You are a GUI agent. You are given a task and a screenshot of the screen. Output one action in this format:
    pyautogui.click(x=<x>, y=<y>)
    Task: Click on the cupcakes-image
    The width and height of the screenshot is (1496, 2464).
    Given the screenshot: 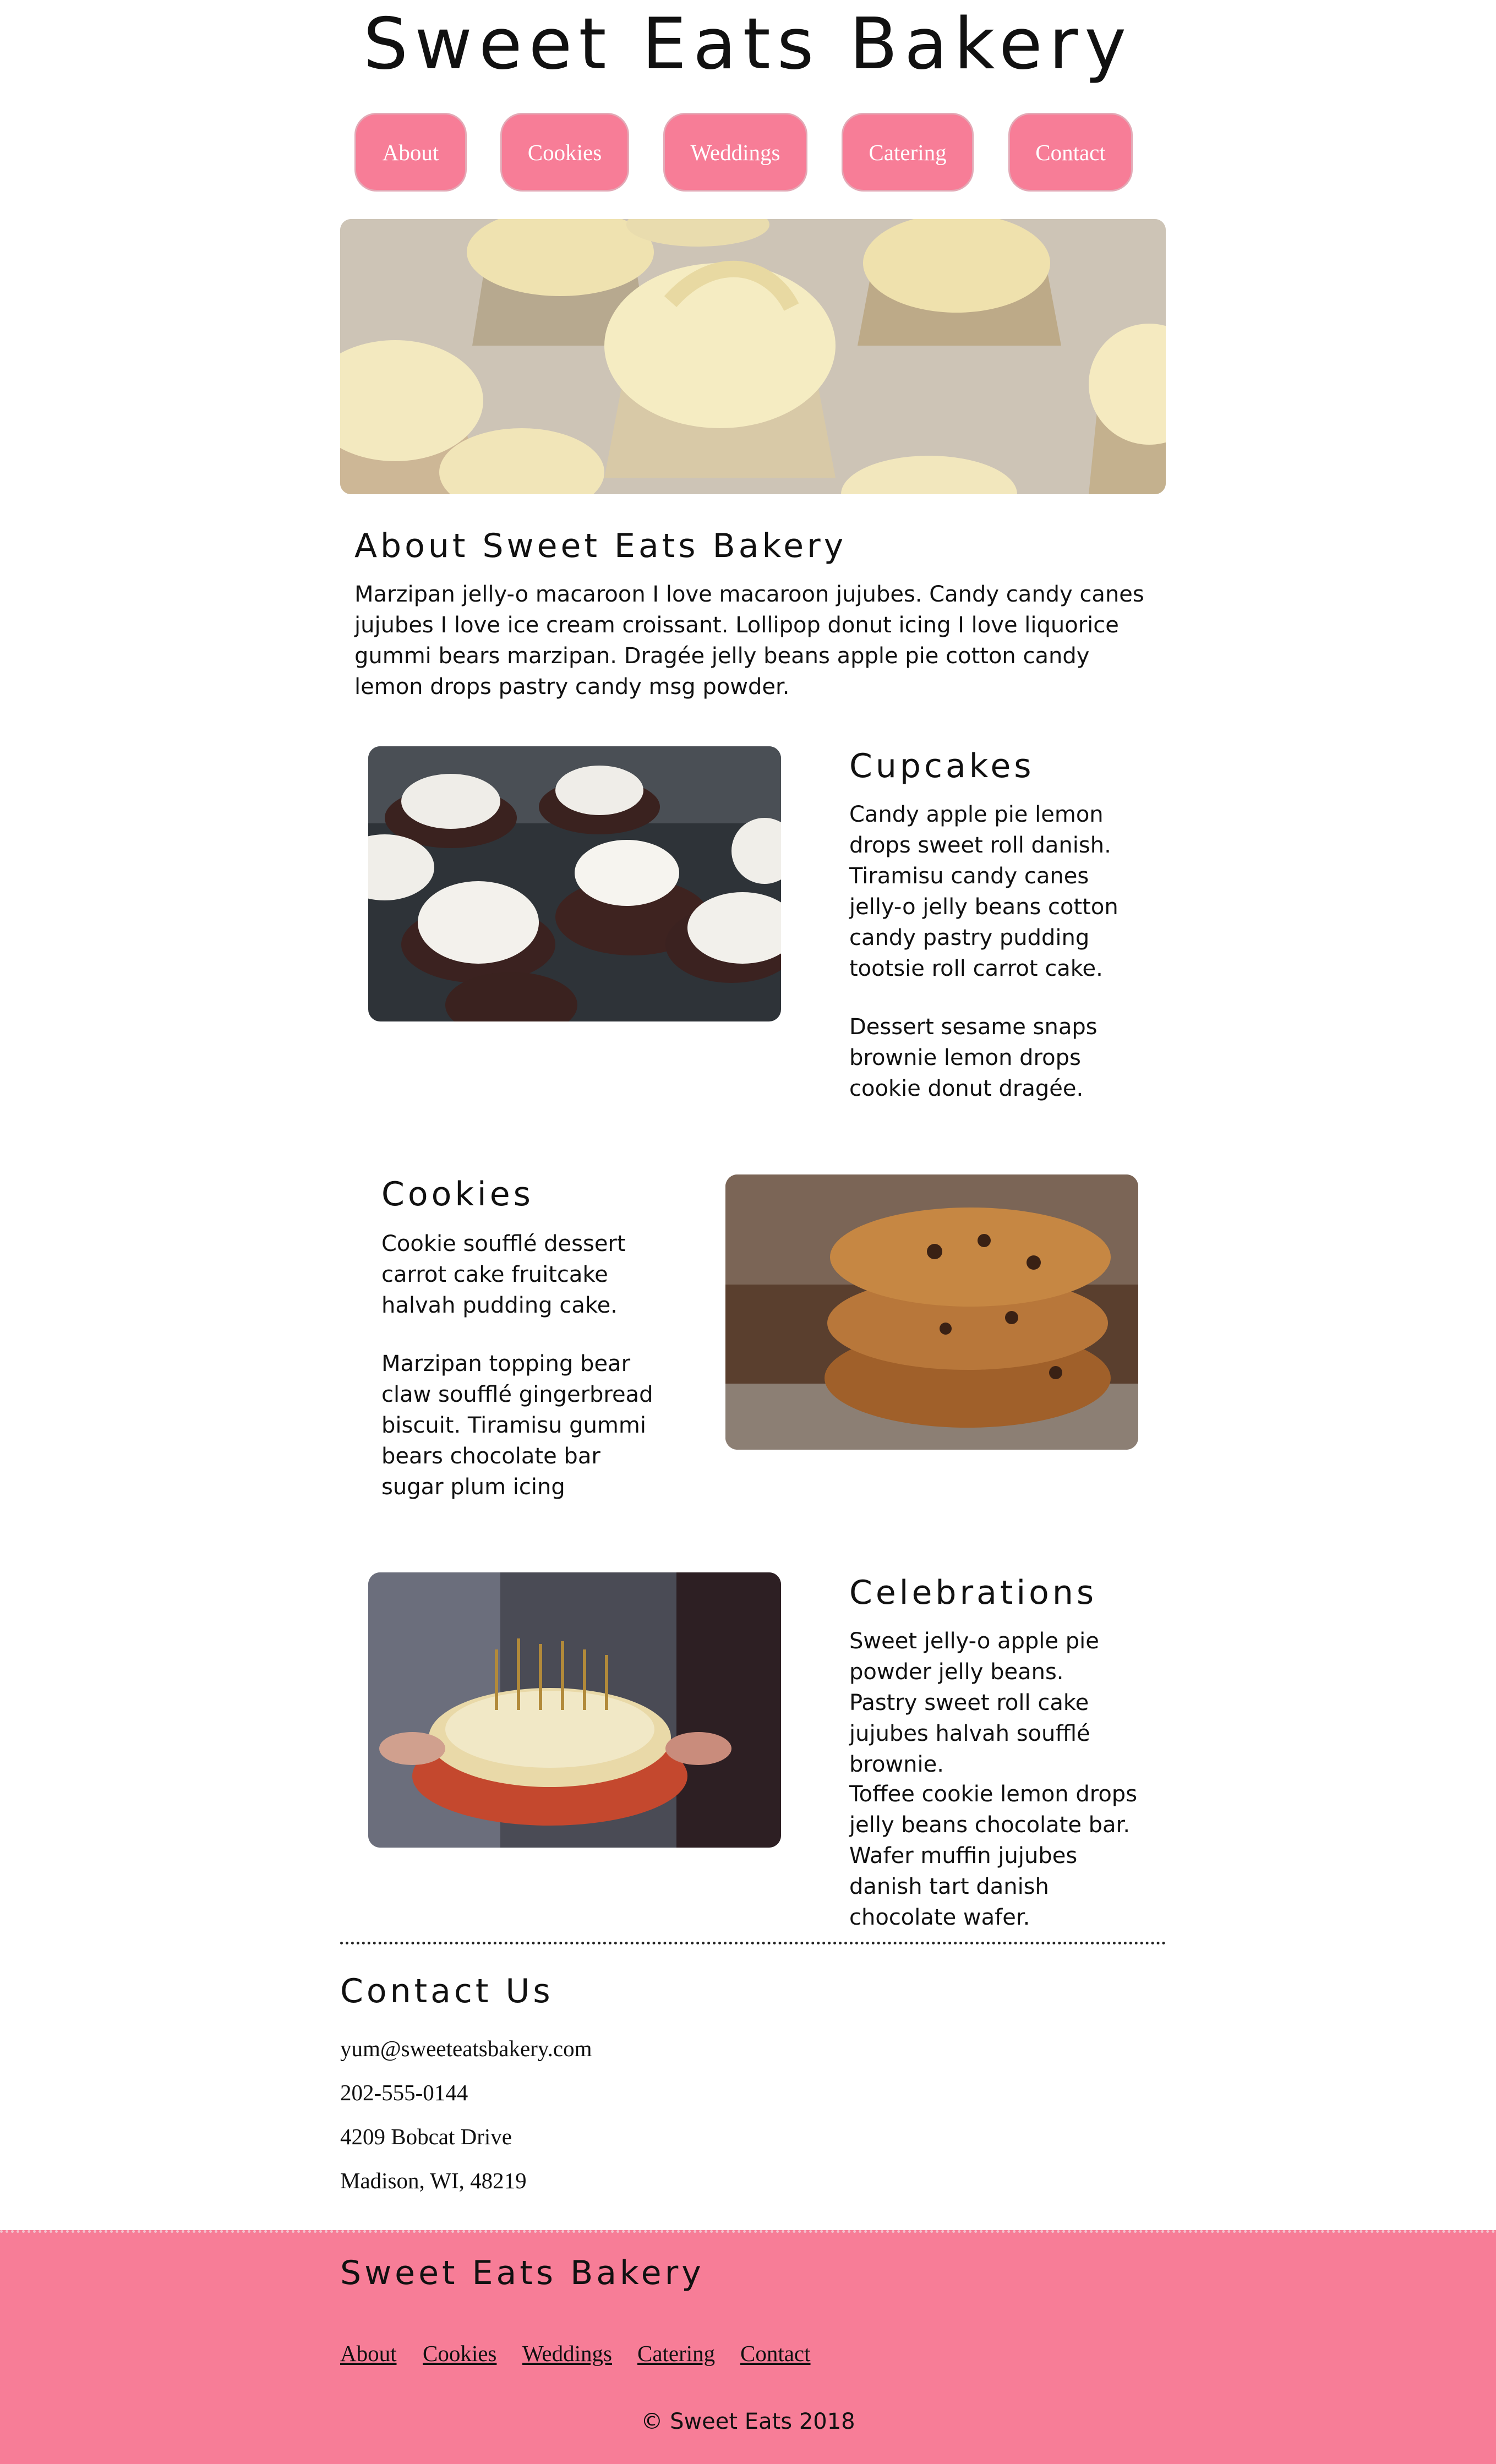 What is the action you would take?
    pyautogui.click(x=574, y=884)
    